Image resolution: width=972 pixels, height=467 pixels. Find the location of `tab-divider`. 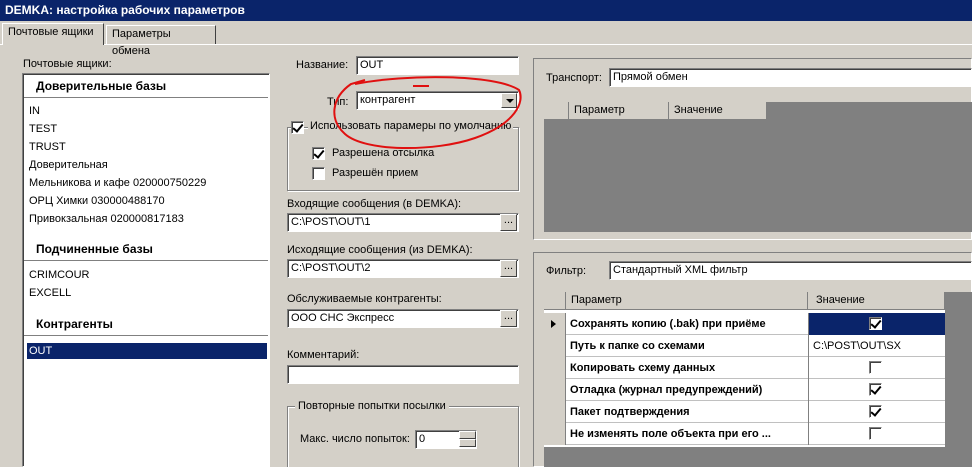

tab-divider is located at coordinates (486, 44).